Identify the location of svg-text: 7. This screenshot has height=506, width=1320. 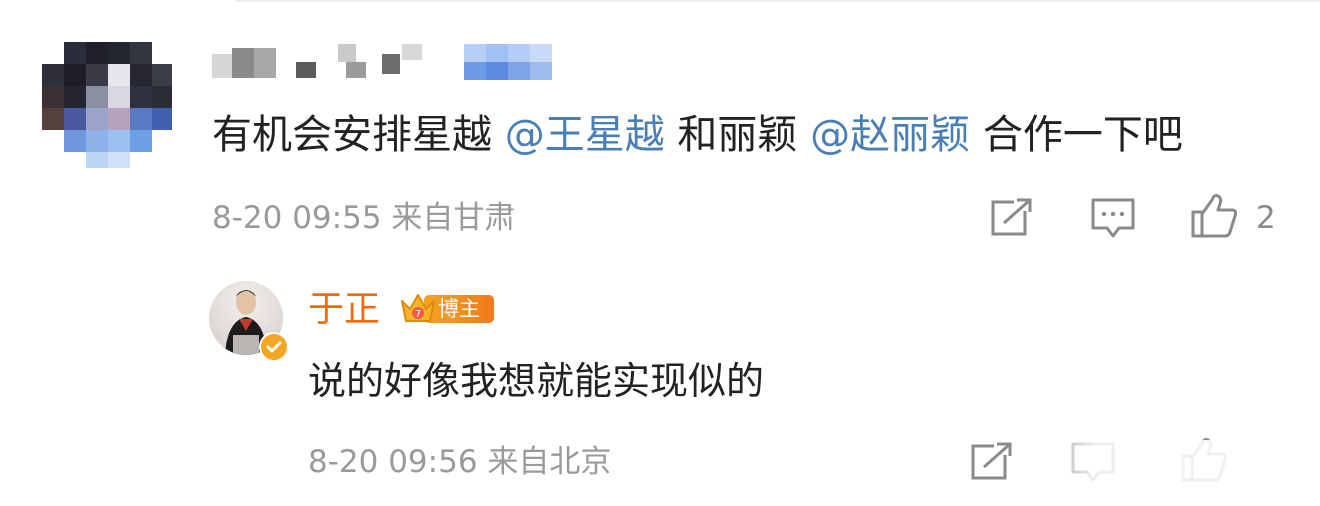
(418, 314).